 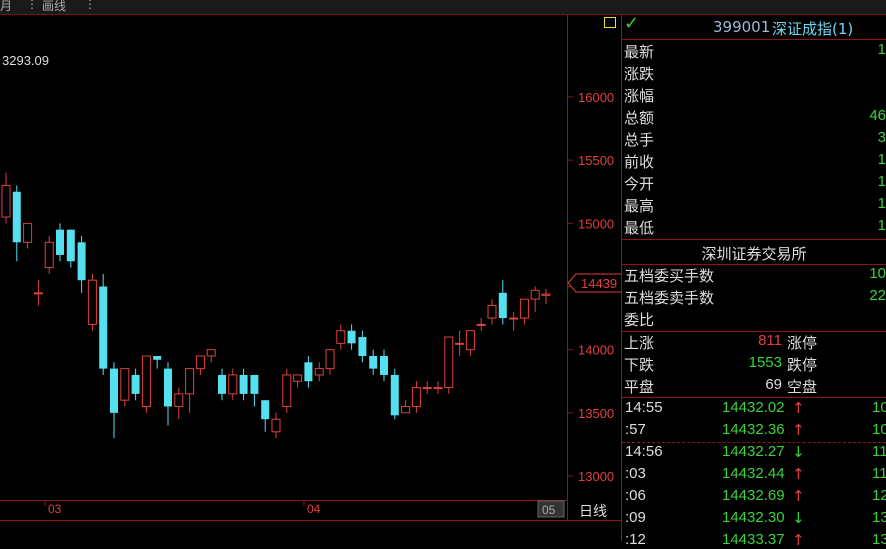 What do you see at coordinates (635, 429) in the screenshot?
I see `tick-time: :57` at bounding box center [635, 429].